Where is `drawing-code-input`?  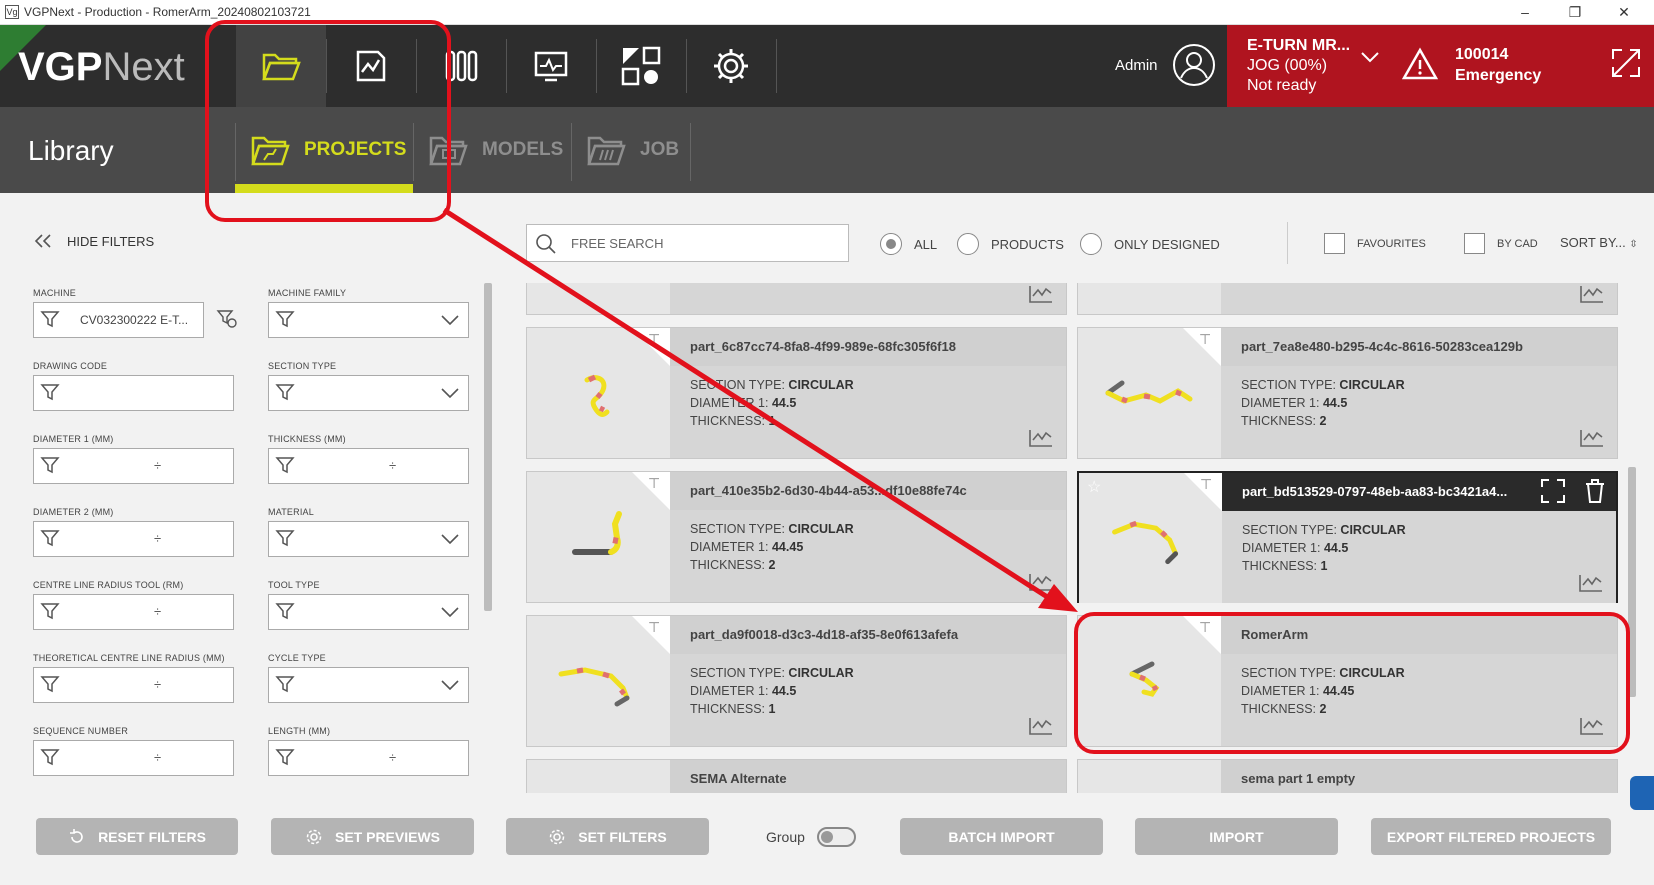 drawing-code-input is located at coordinates (133, 393).